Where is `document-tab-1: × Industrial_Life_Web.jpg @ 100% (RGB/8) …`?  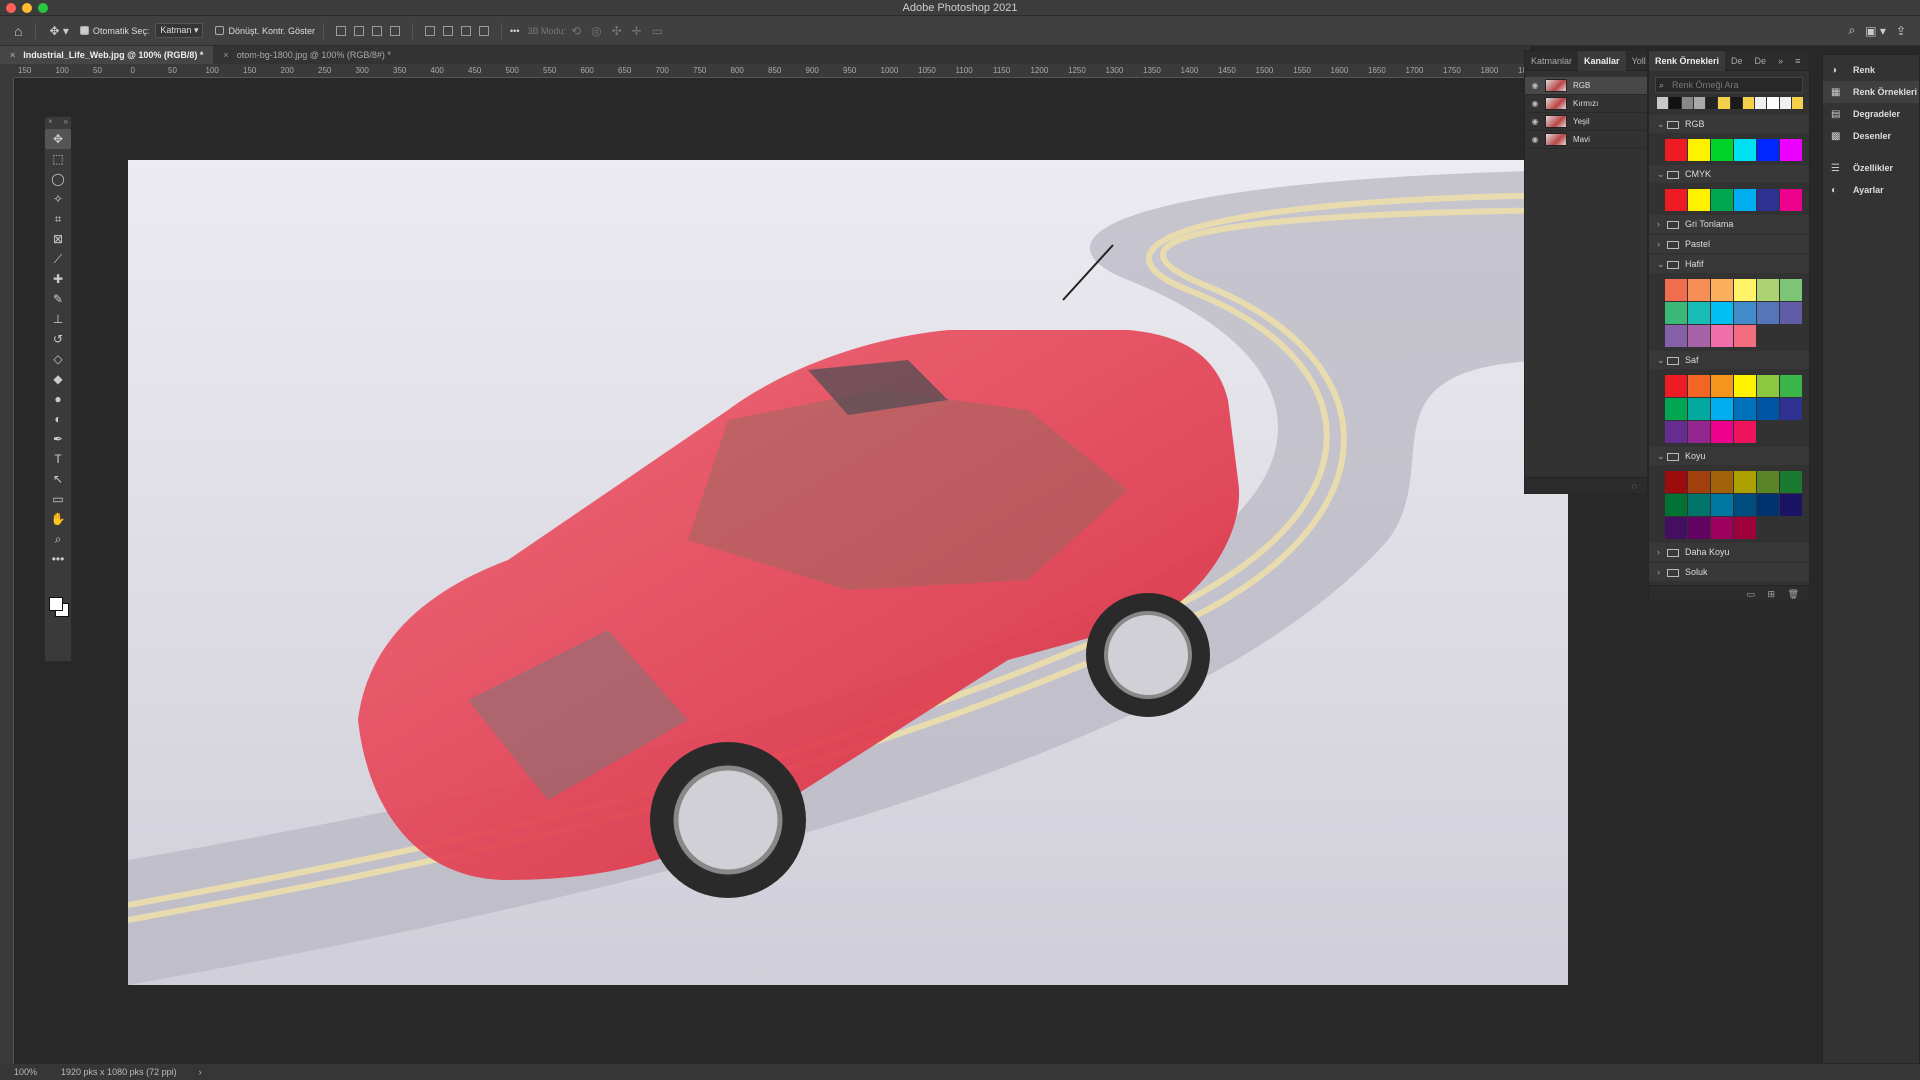 document-tab-1: × Industrial_Life_Web.jpg @ 100% (RGB/8) … is located at coordinates (107, 55).